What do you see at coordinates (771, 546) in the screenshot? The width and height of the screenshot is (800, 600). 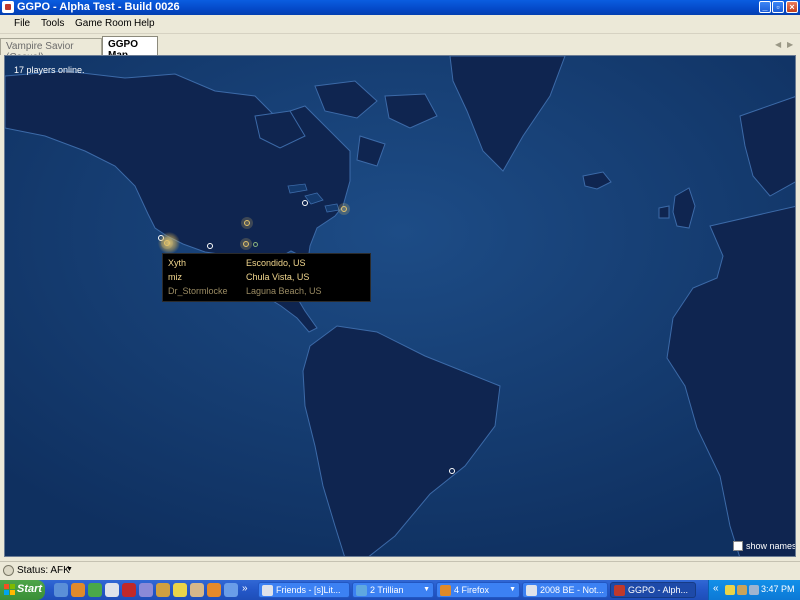 I see `show-names-label: show names` at bounding box center [771, 546].